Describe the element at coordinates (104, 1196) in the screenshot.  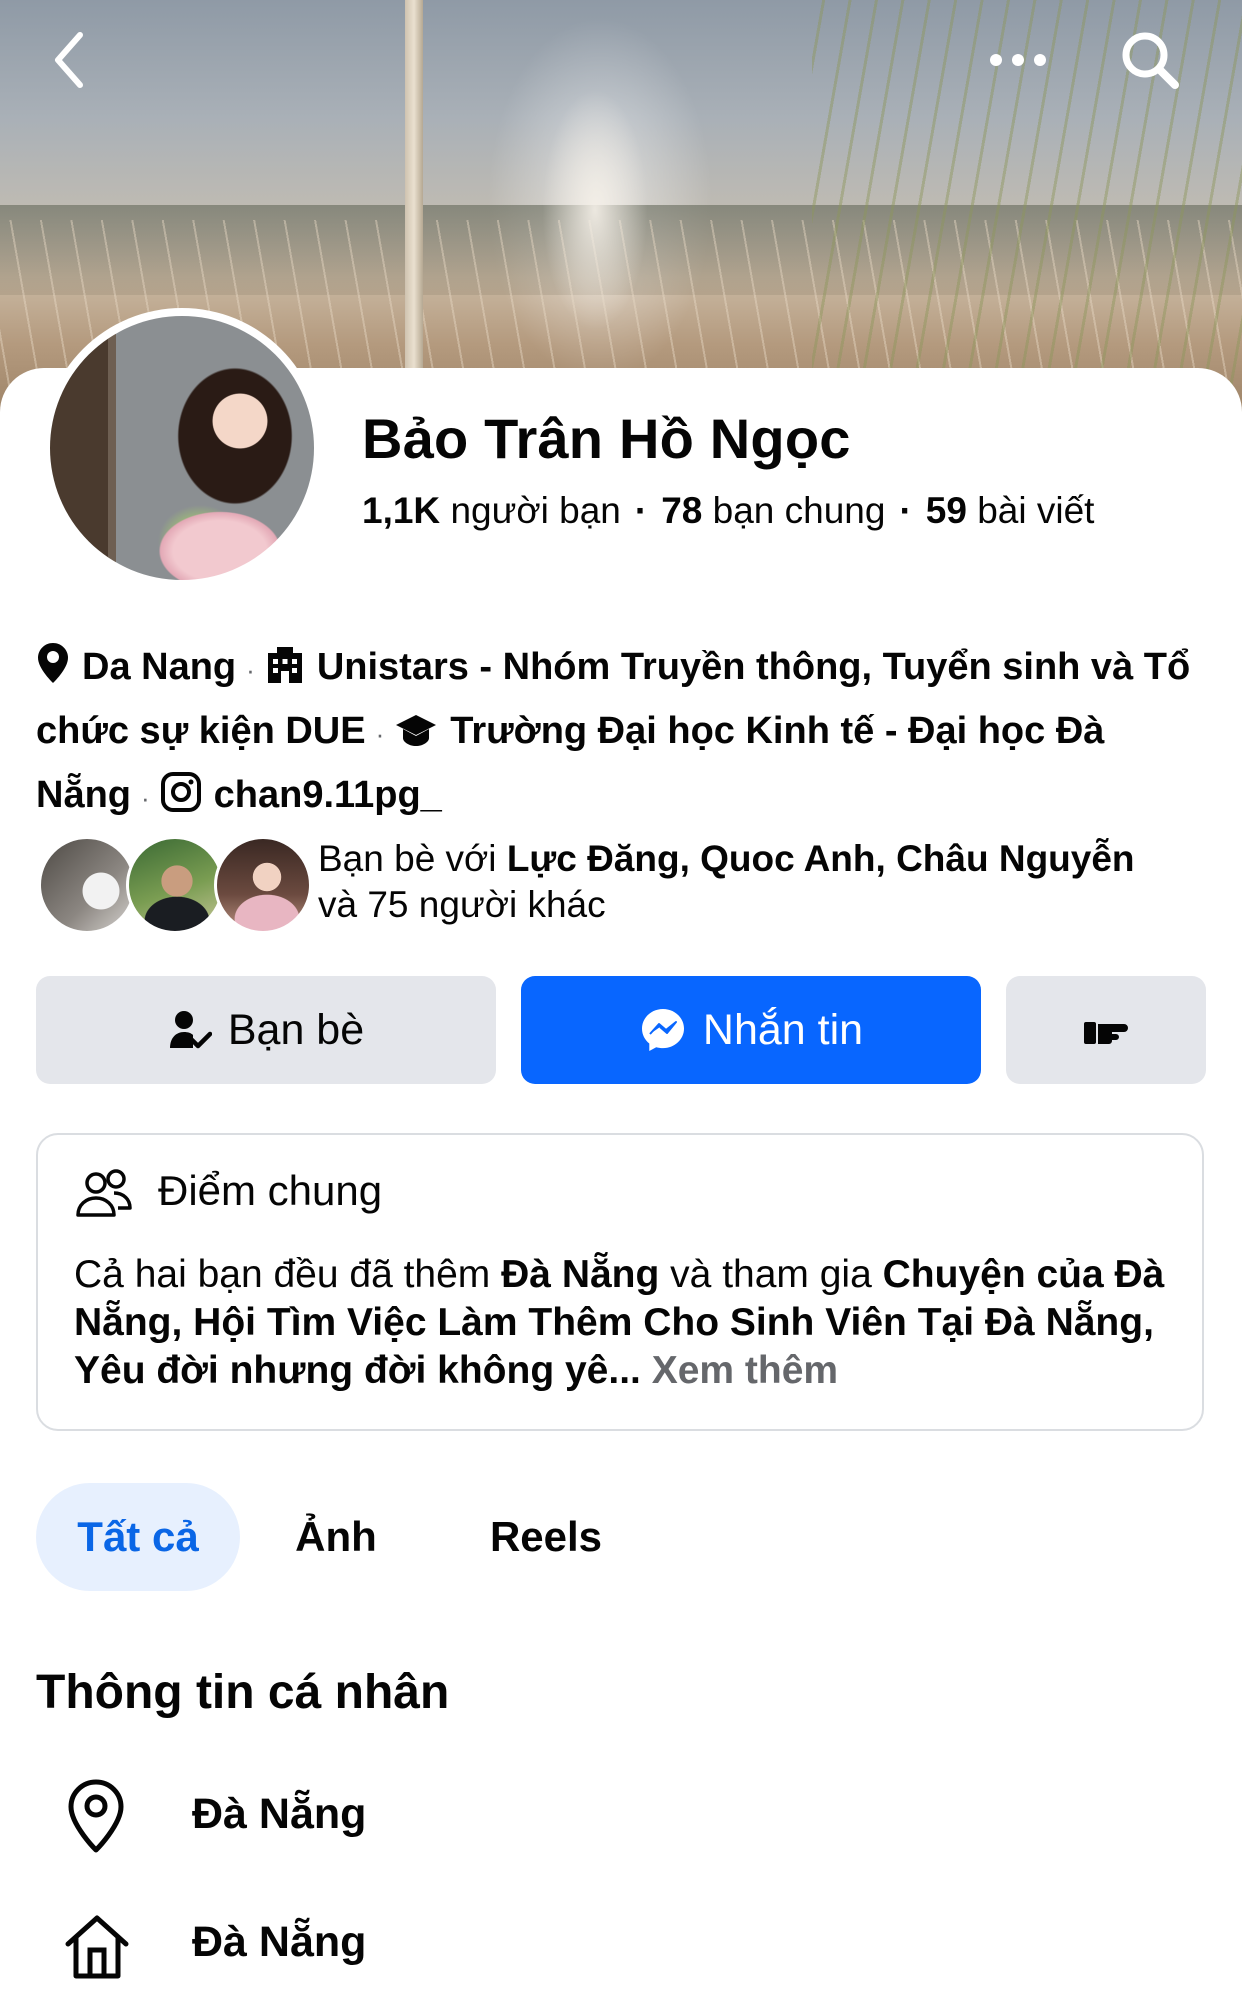
I see `people-outline-icon` at that location.